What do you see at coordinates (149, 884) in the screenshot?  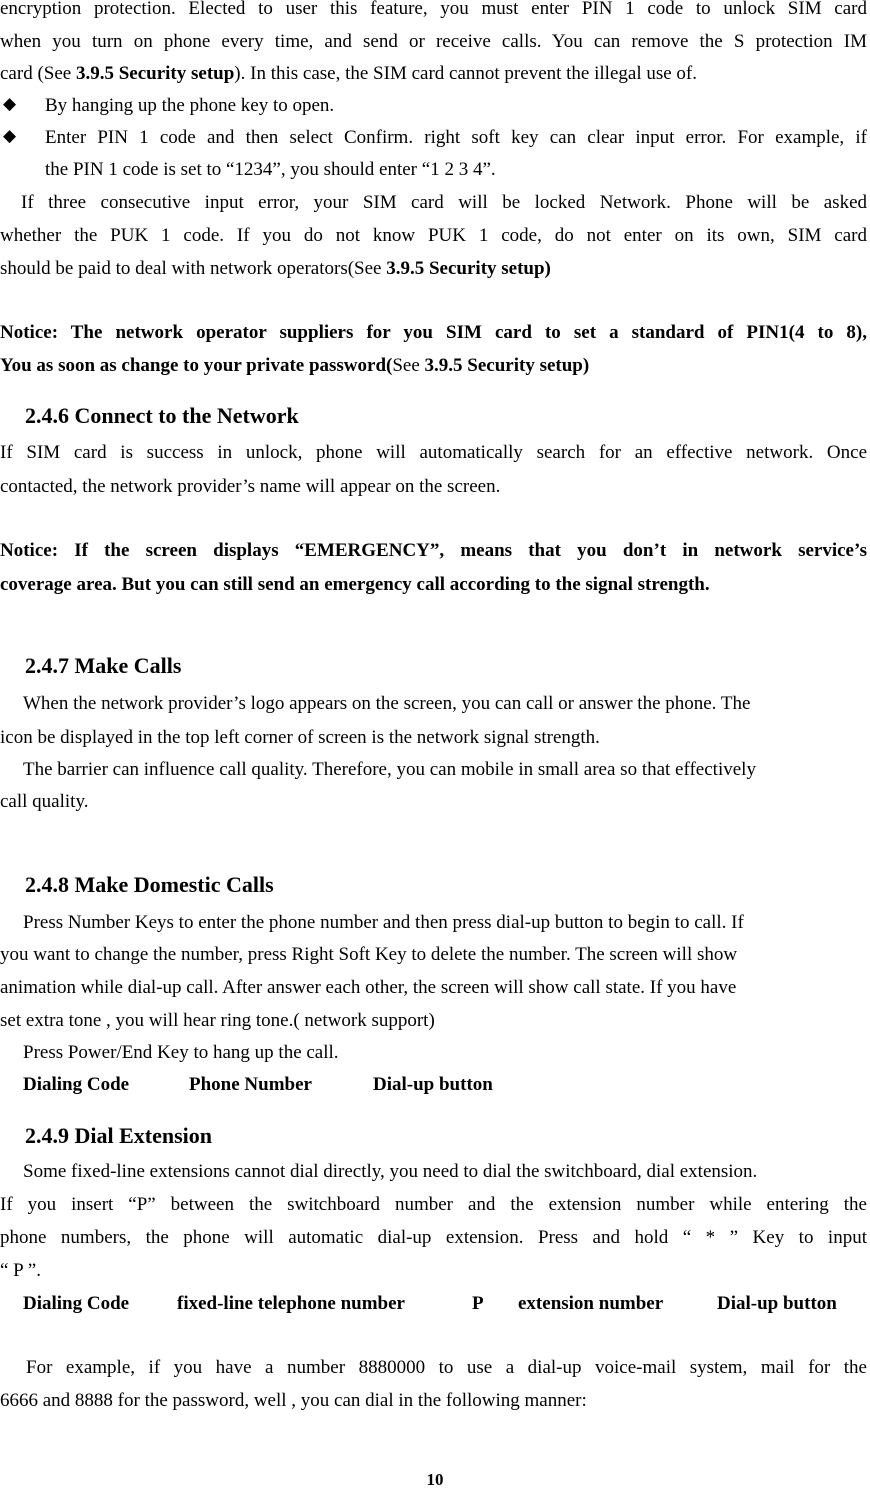 I see `section-heading-2-4-8: 2.4.8 Make Domestic Calls` at bounding box center [149, 884].